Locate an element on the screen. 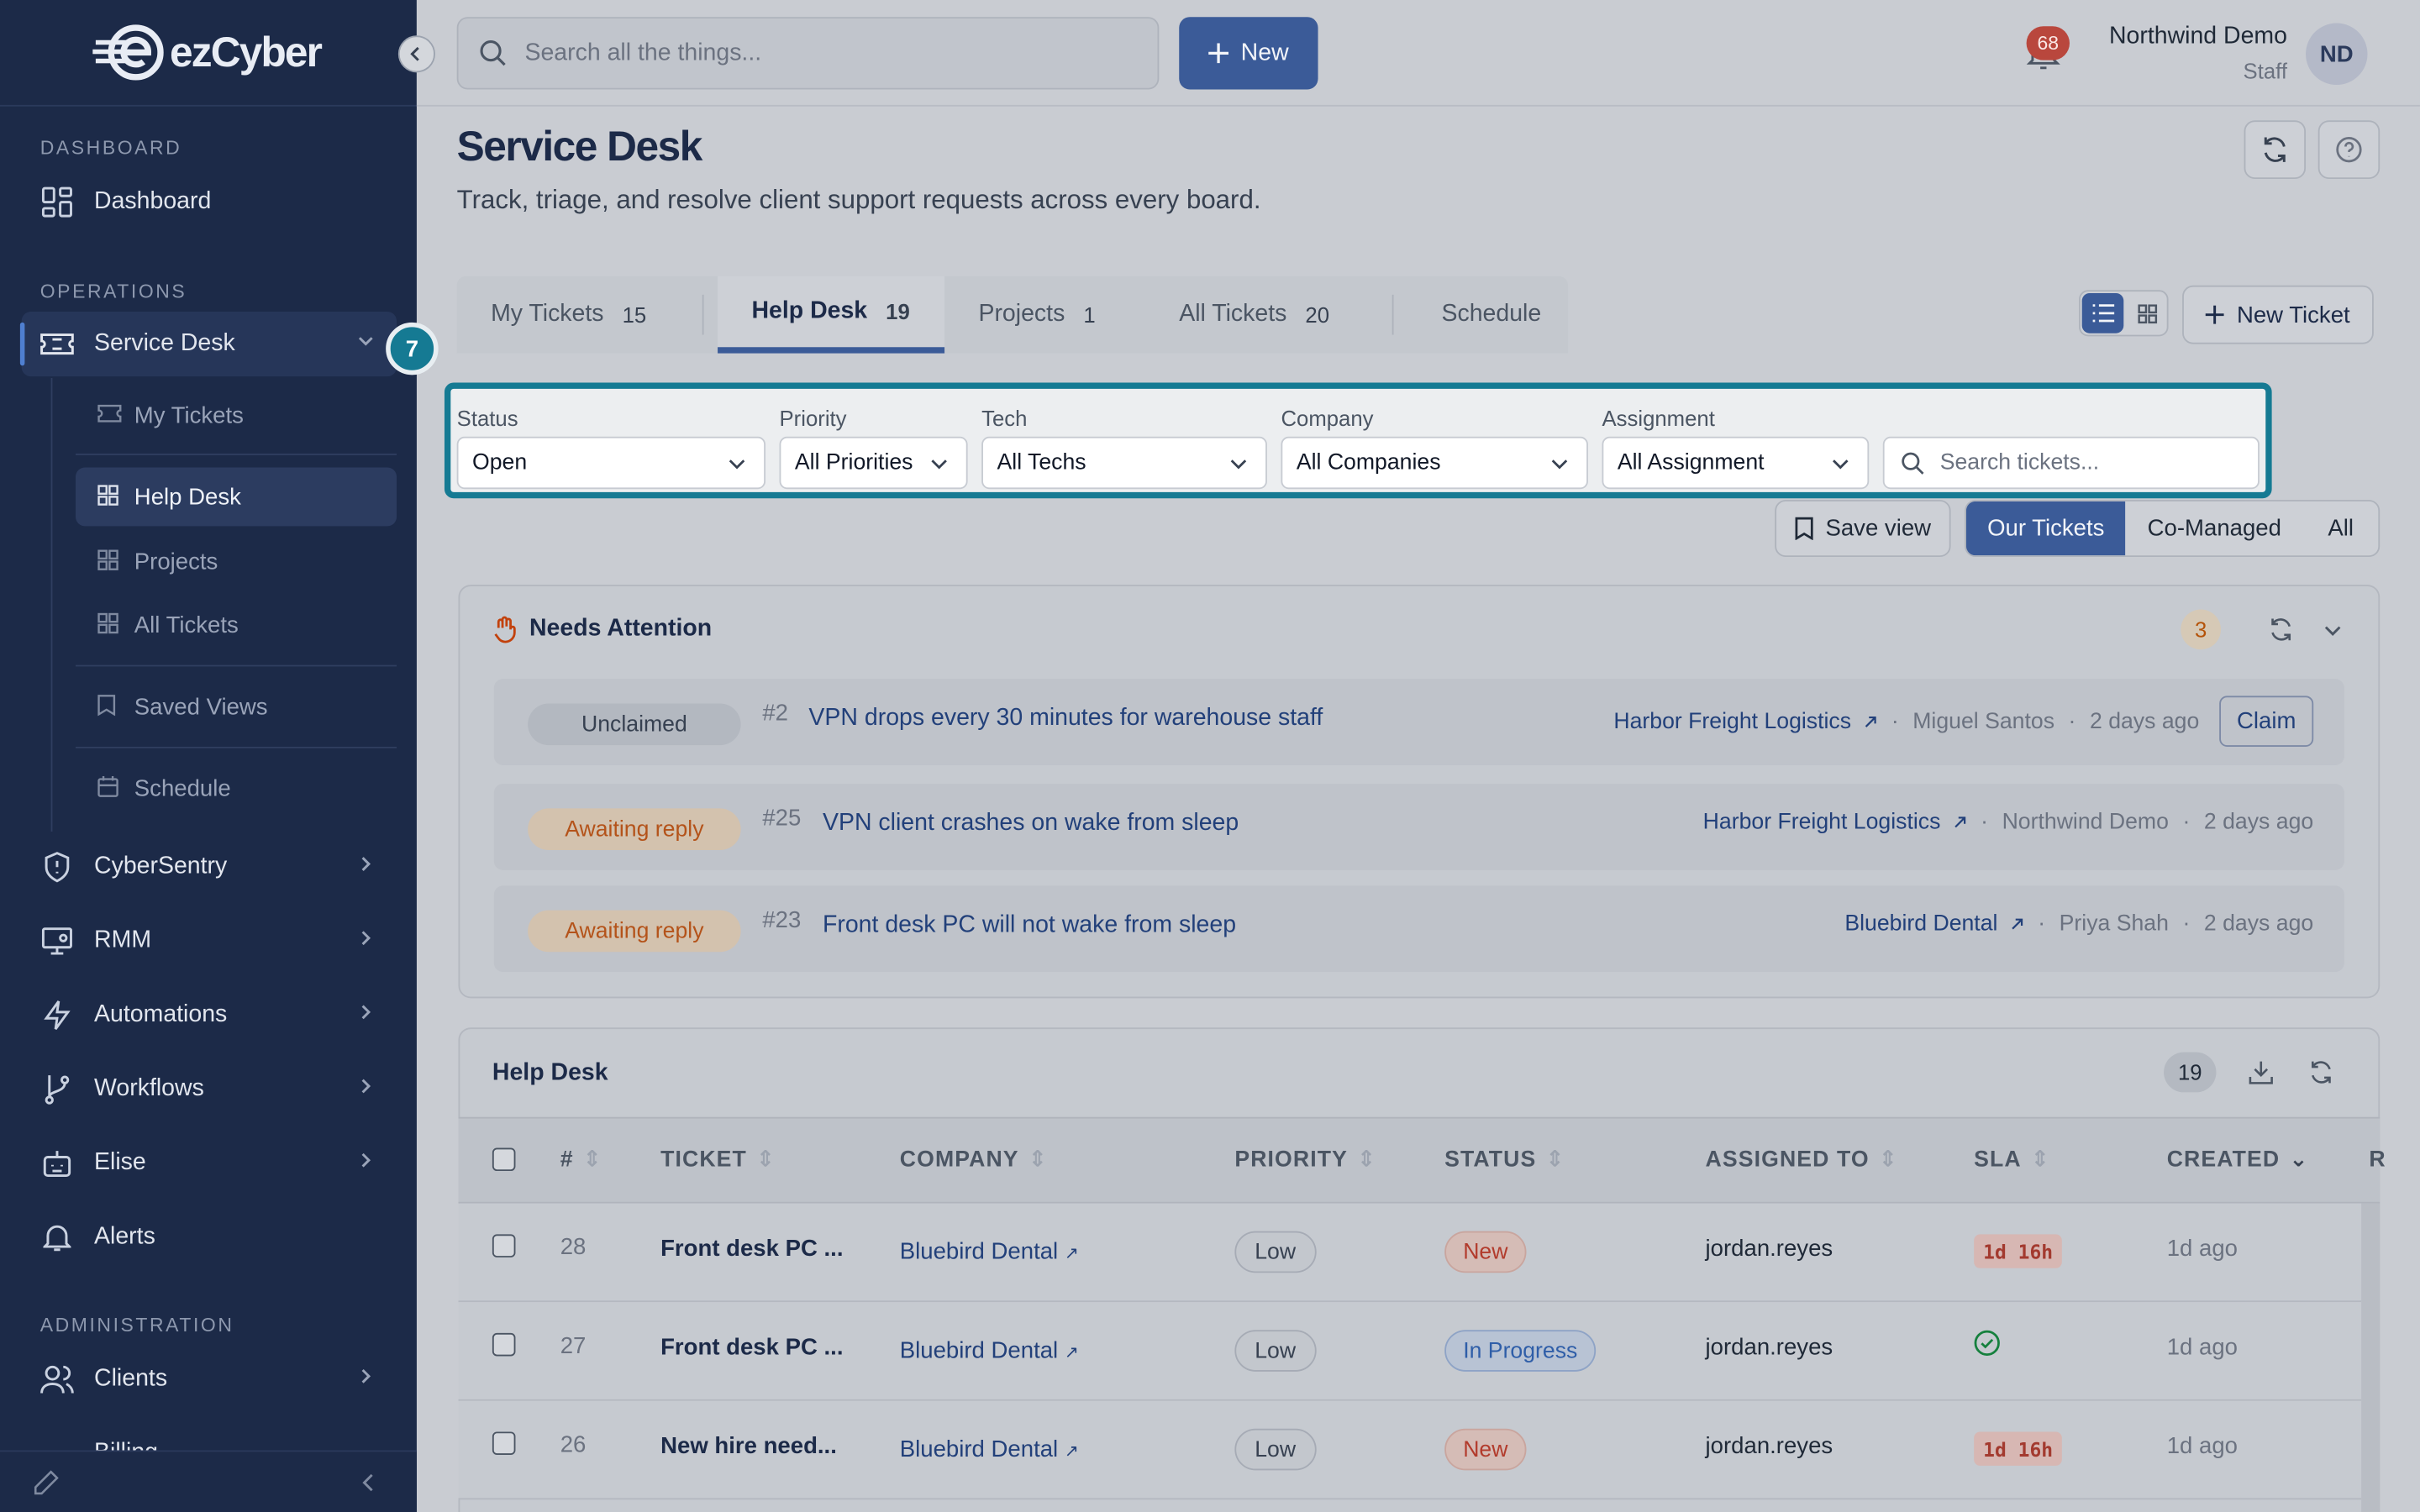 The image size is (2420, 1512). filter-label-priority: Priority is located at coordinates (813, 418).